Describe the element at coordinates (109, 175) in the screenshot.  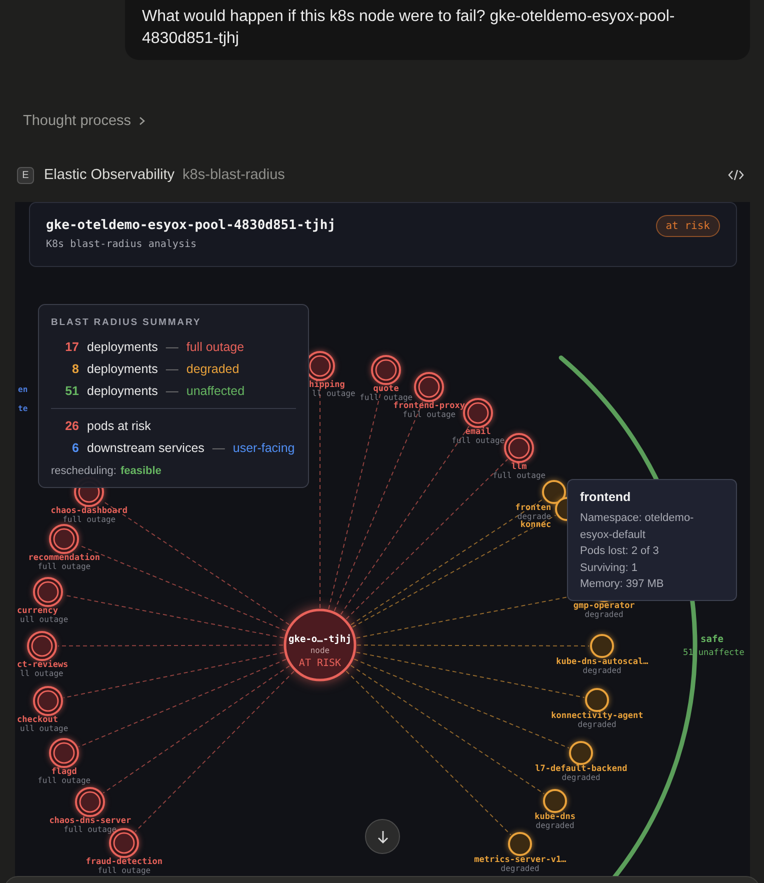
I see `tool-source: Elastic Observability` at that location.